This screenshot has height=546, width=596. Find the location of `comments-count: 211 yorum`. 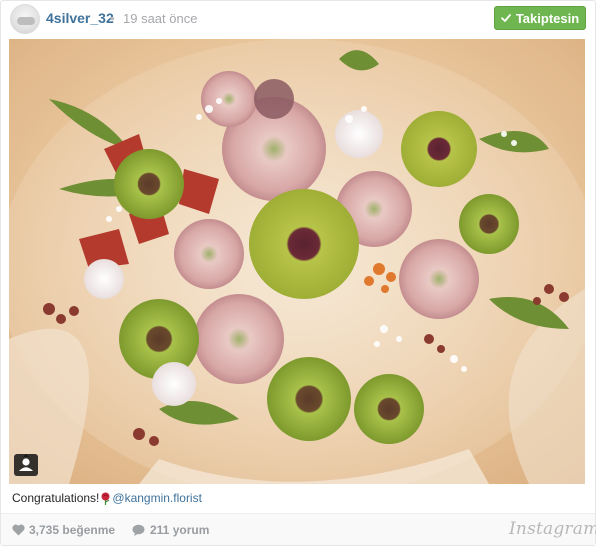

comments-count: 211 yorum is located at coordinates (170, 530).